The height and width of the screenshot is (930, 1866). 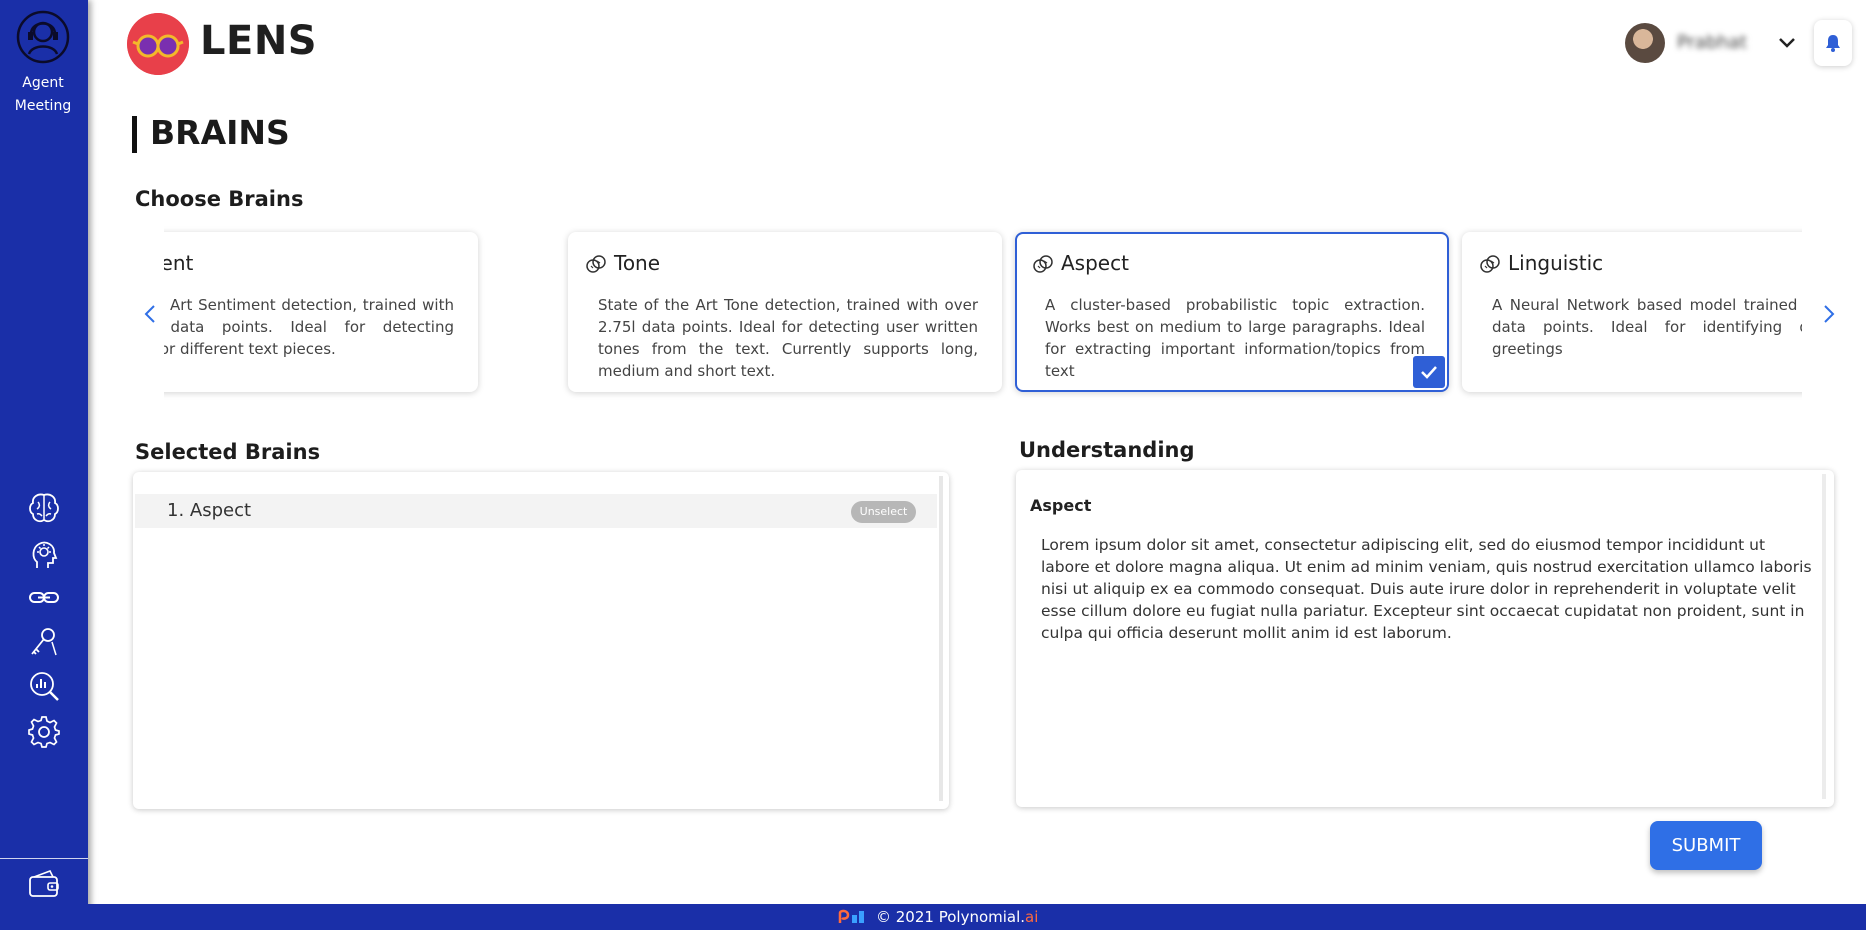 What do you see at coordinates (1556, 263) in the screenshot?
I see `brain-card-title: Linguistic` at bounding box center [1556, 263].